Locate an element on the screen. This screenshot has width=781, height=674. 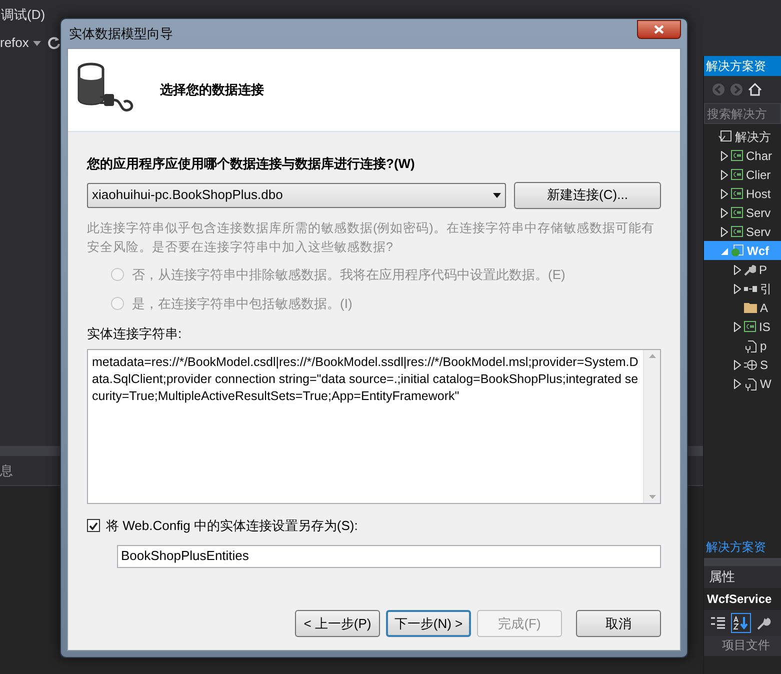
close-icon is located at coordinates (659, 29).